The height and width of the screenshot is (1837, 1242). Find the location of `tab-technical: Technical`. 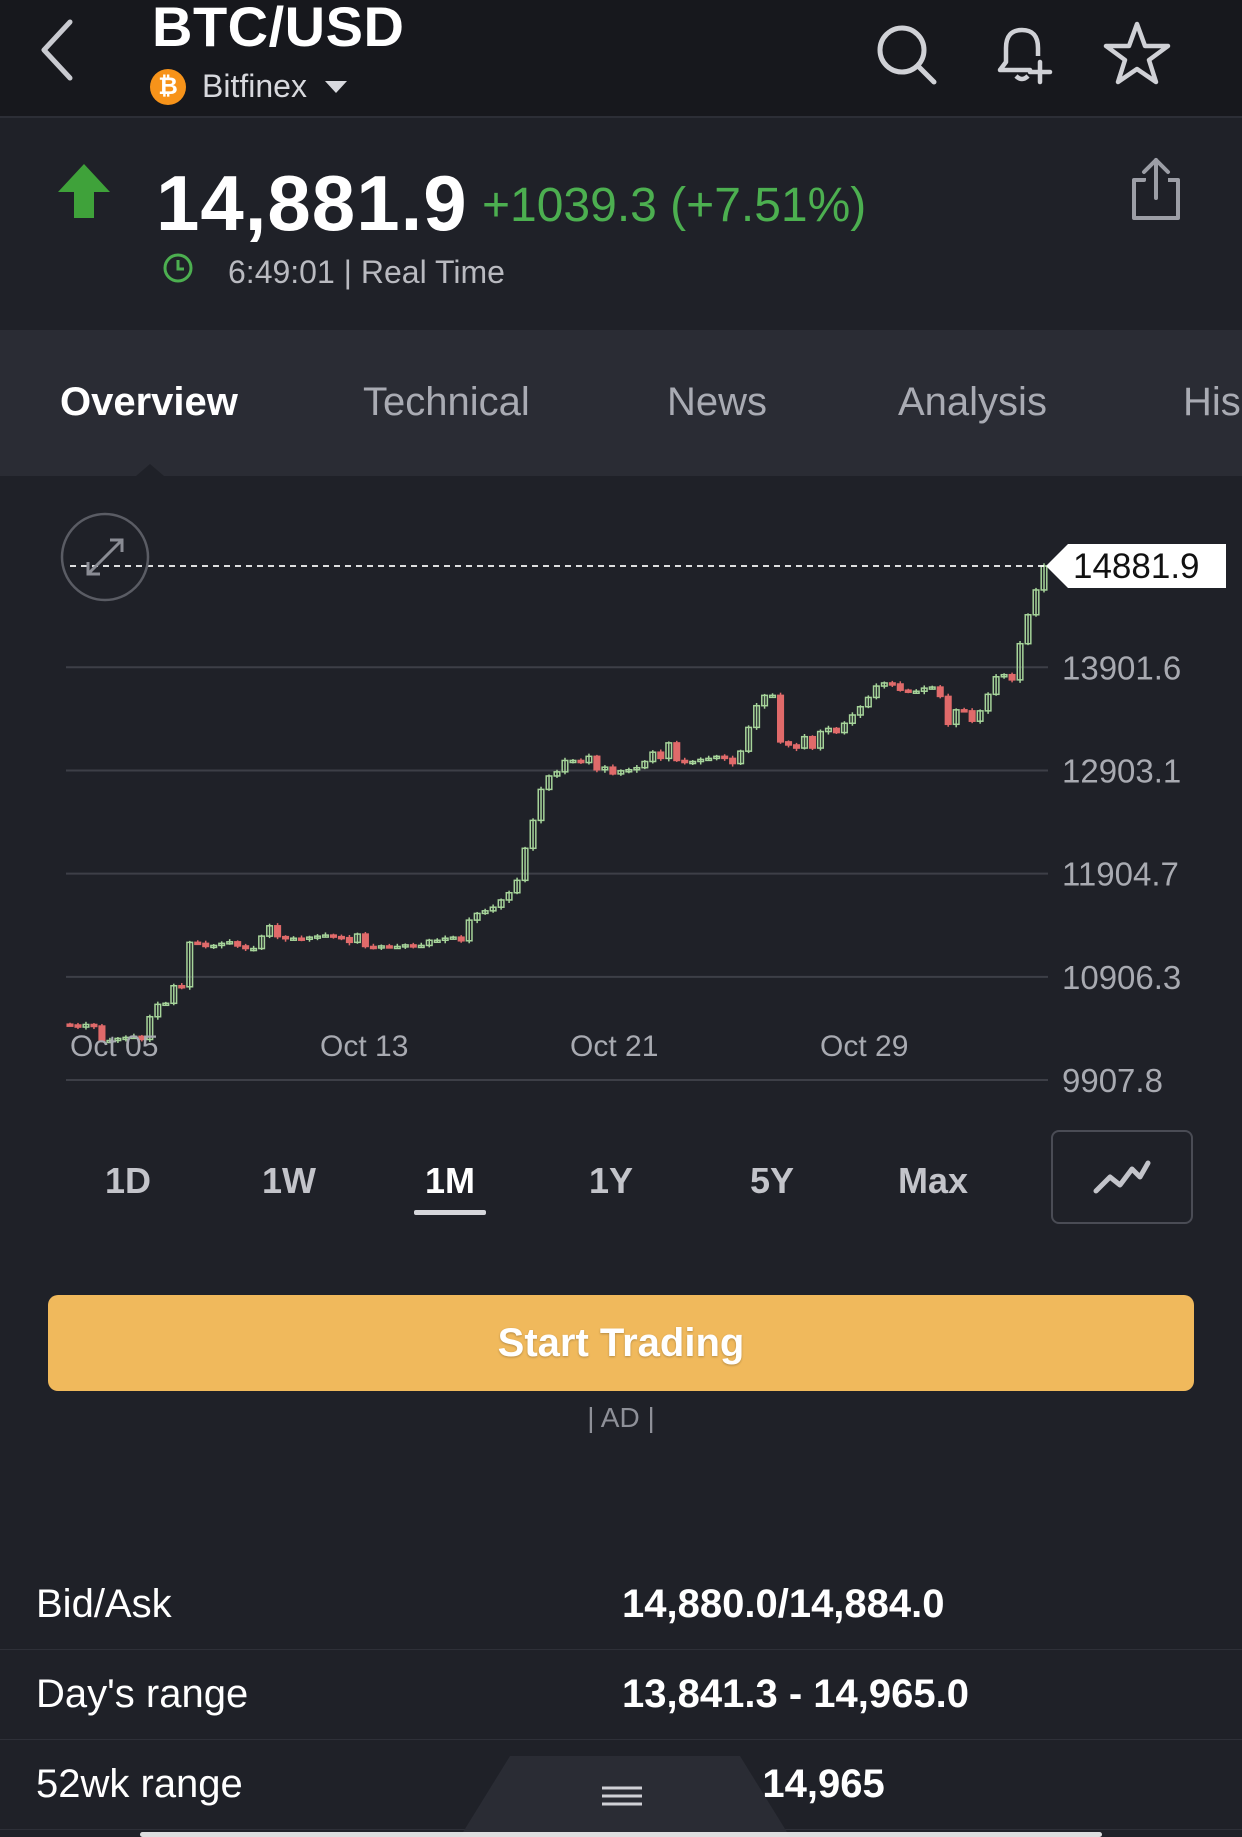

tab-technical: Technical is located at coordinates (446, 402).